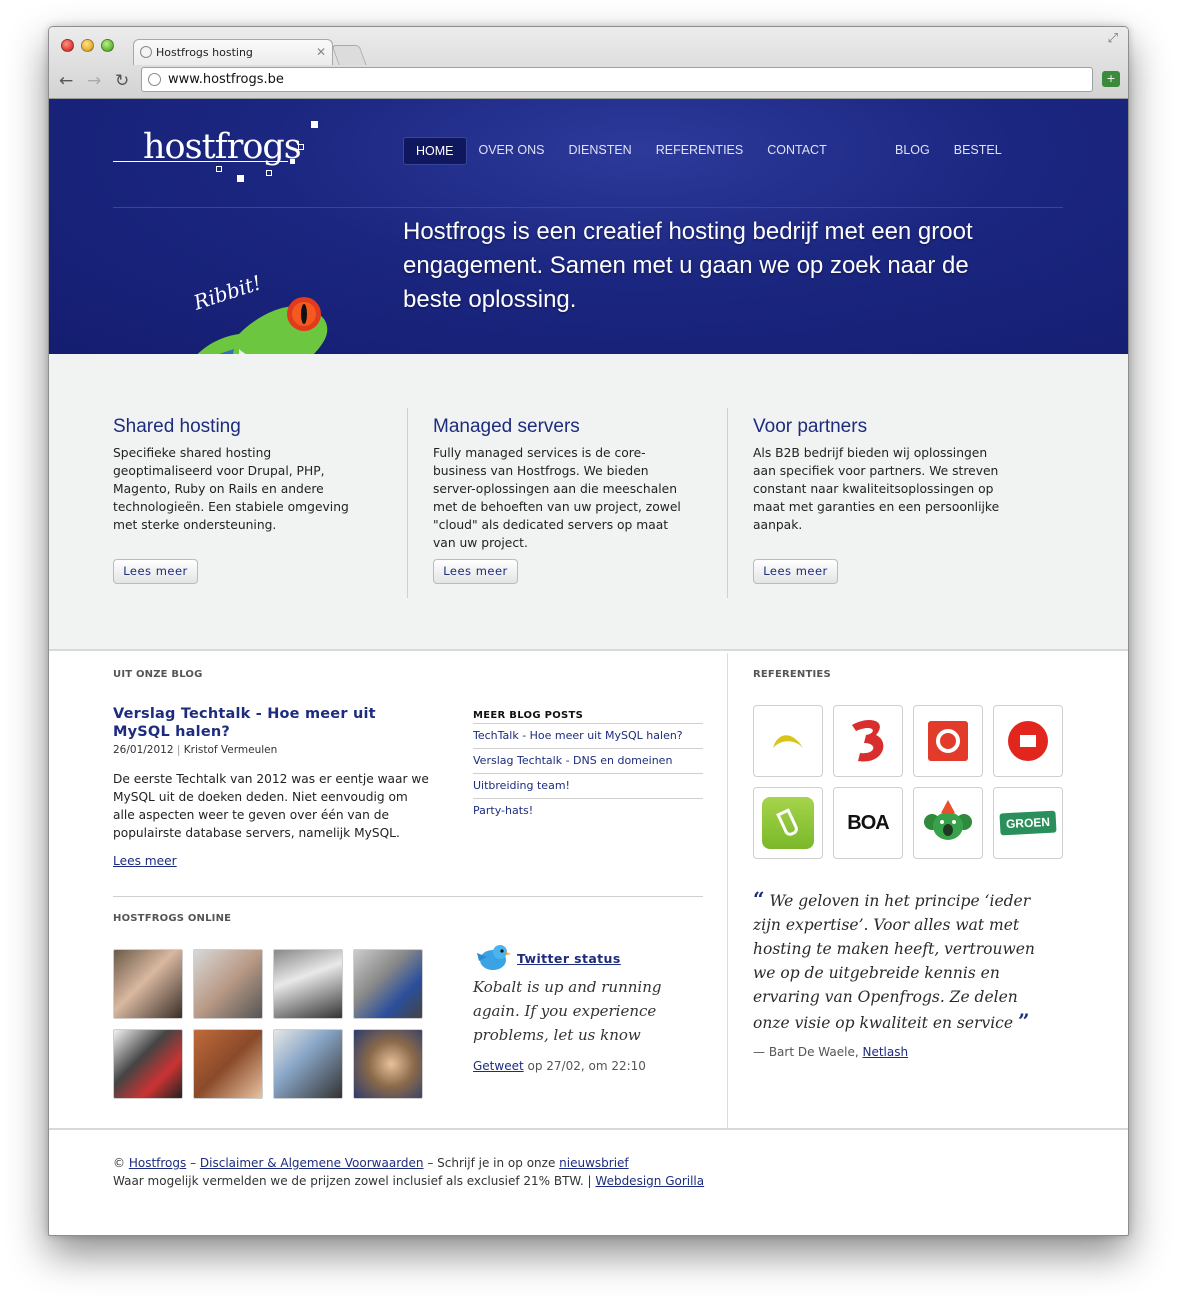  What do you see at coordinates (588, 760) in the screenshot?
I see `more-post-link: Verslag Techtalk - DNS en domeinen` at bounding box center [588, 760].